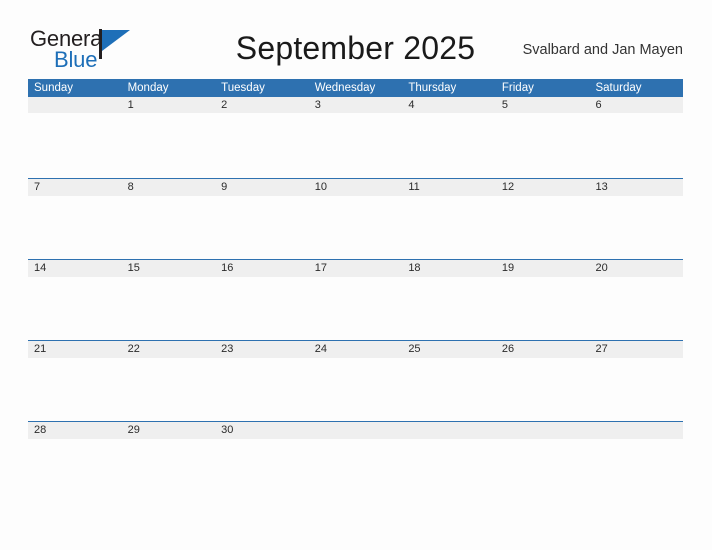 The image size is (712, 550). I want to click on calendar-week-row: 7 8 9 10 11 12 13, so click(355, 218).